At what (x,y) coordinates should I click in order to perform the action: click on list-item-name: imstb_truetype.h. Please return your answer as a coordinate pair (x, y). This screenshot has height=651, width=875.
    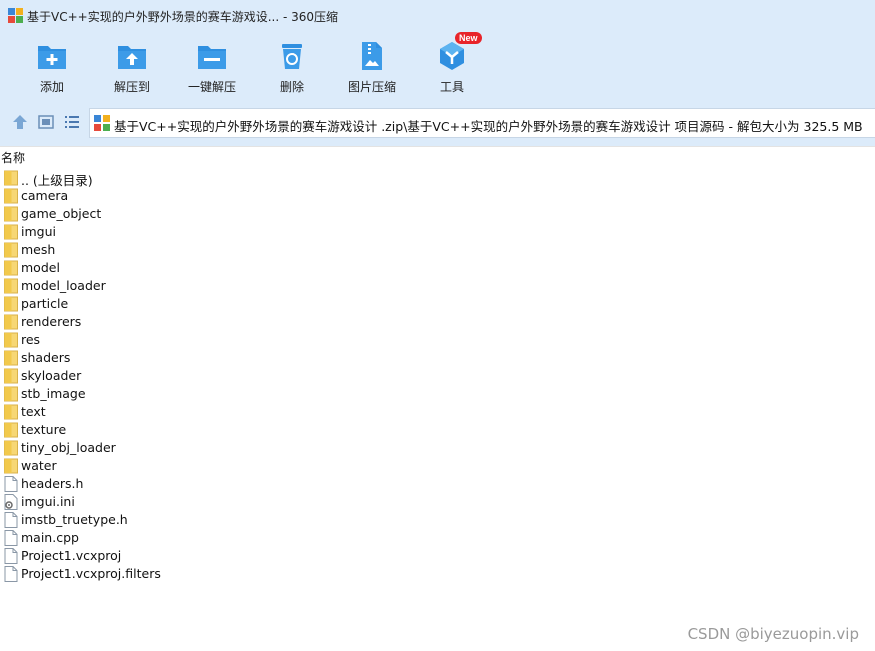
    Looking at the image, I should click on (74, 519).